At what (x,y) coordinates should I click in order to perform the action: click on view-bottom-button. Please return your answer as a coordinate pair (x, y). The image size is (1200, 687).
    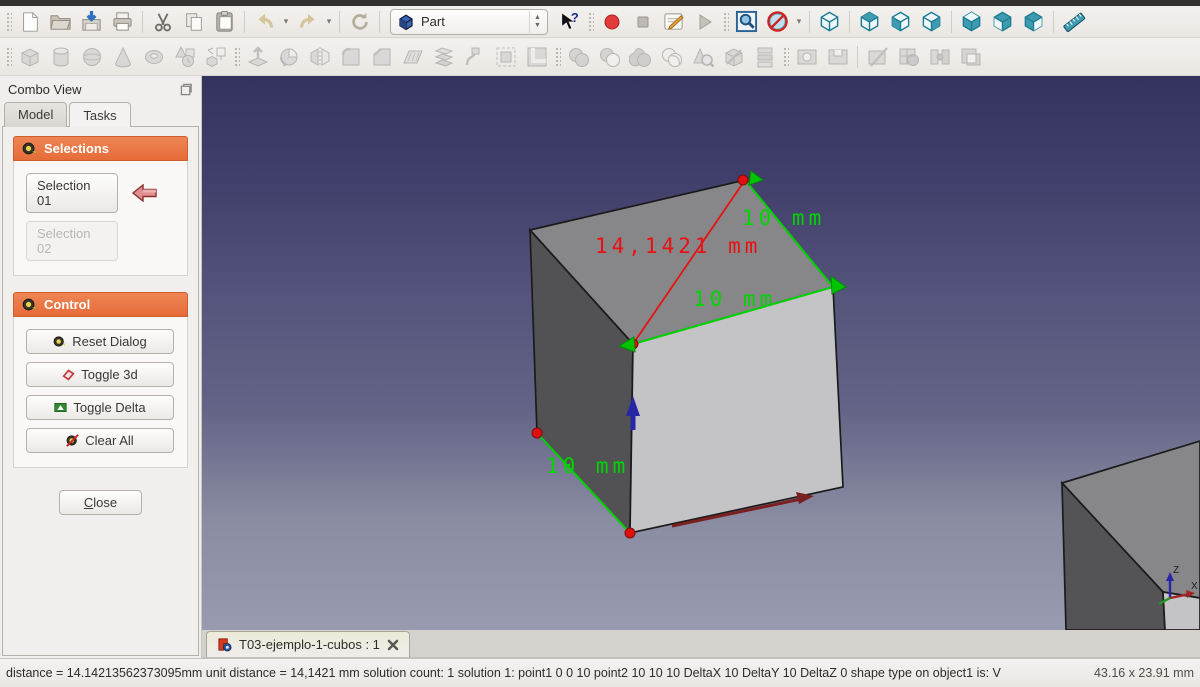
    Looking at the image, I should click on (1002, 22).